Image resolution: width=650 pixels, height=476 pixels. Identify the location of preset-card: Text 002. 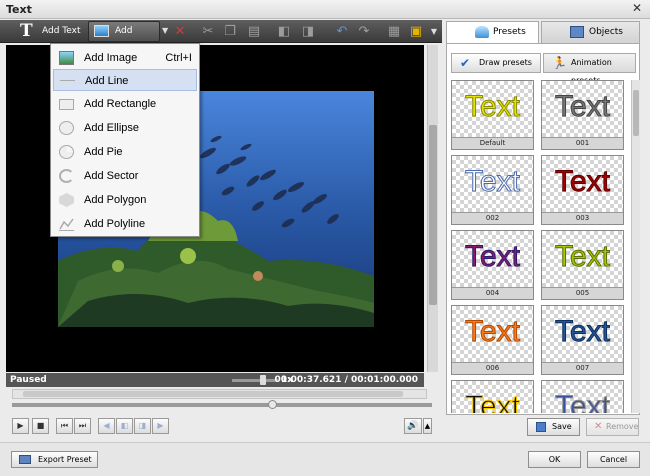
(492, 190).